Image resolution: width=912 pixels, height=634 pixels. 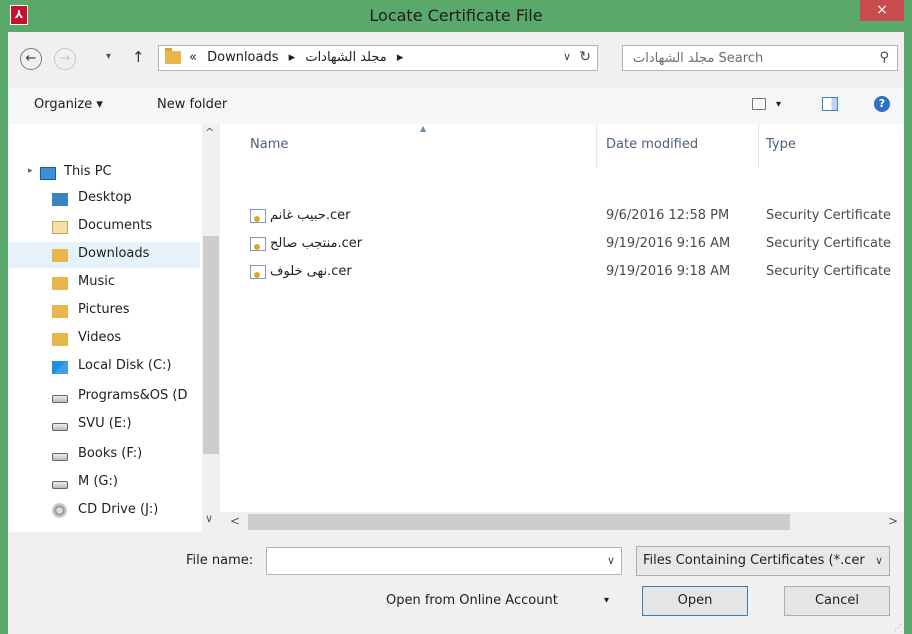 I want to click on breadcrumb-overflow: «, so click(x=193, y=57).